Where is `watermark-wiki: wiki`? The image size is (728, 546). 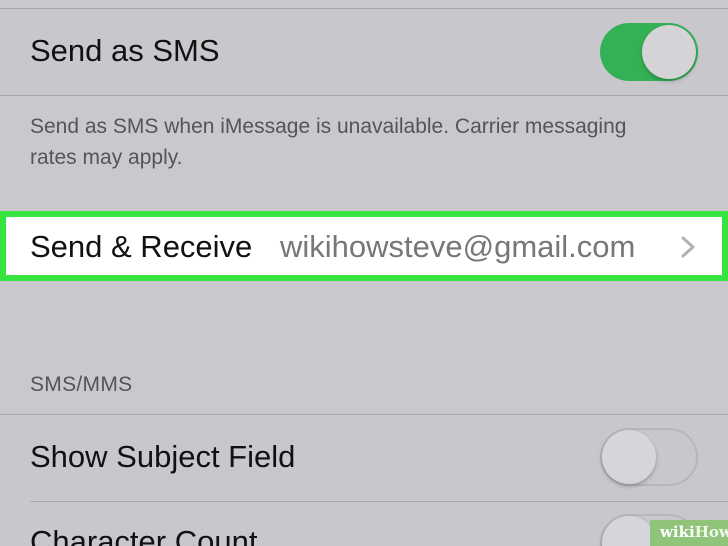
watermark-wiki: wiki is located at coordinates (677, 532).